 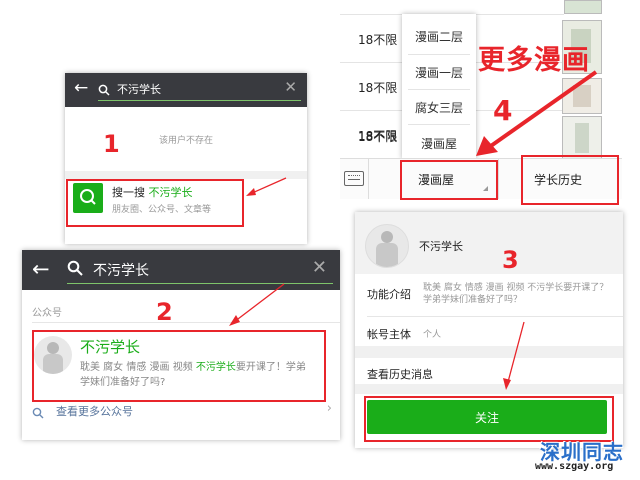 I want to click on list-row, so click(x=452, y=7).